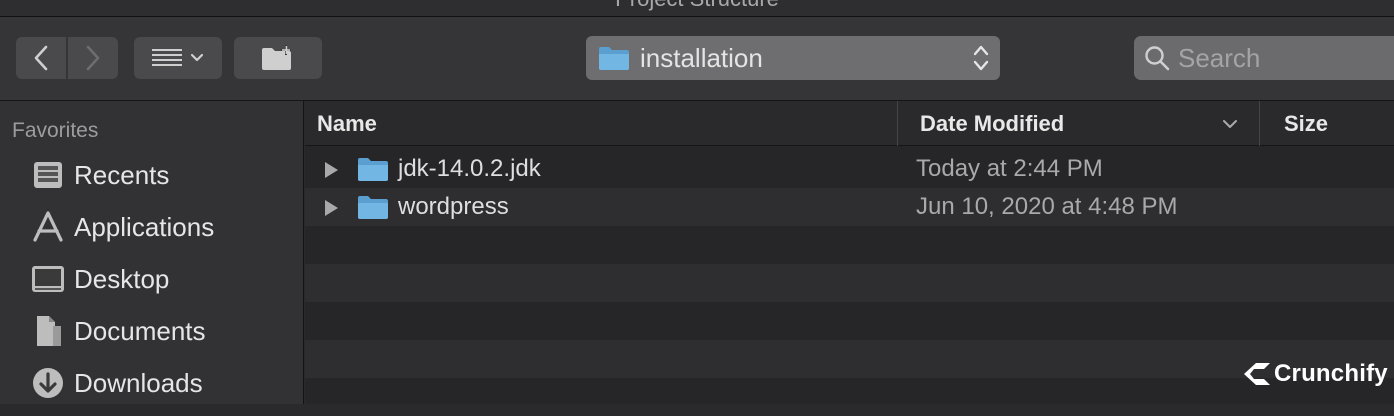 The height and width of the screenshot is (416, 1394). What do you see at coordinates (981, 58) in the screenshot?
I see `stepper-icon` at bounding box center [981, 58].